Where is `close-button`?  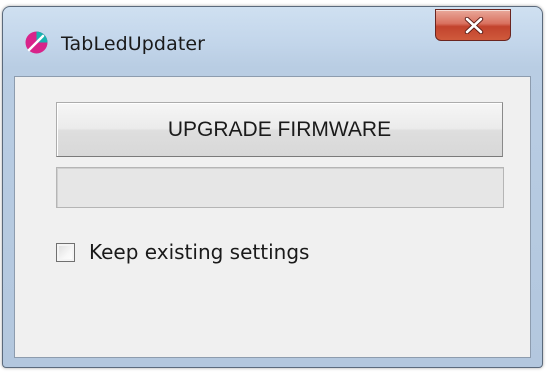
close-button is located at coordinates (473, 25).